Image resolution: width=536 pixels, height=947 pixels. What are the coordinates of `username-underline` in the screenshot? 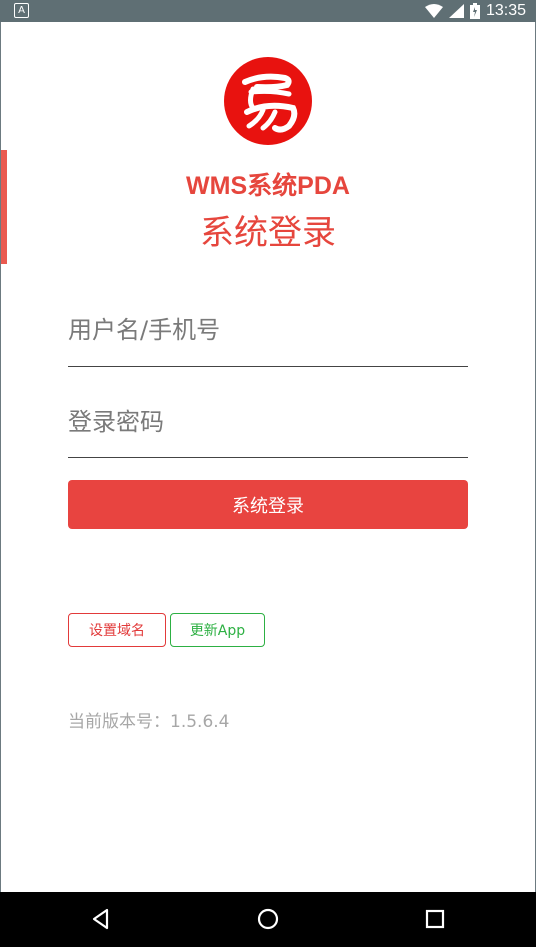 It's located at (268, 366).